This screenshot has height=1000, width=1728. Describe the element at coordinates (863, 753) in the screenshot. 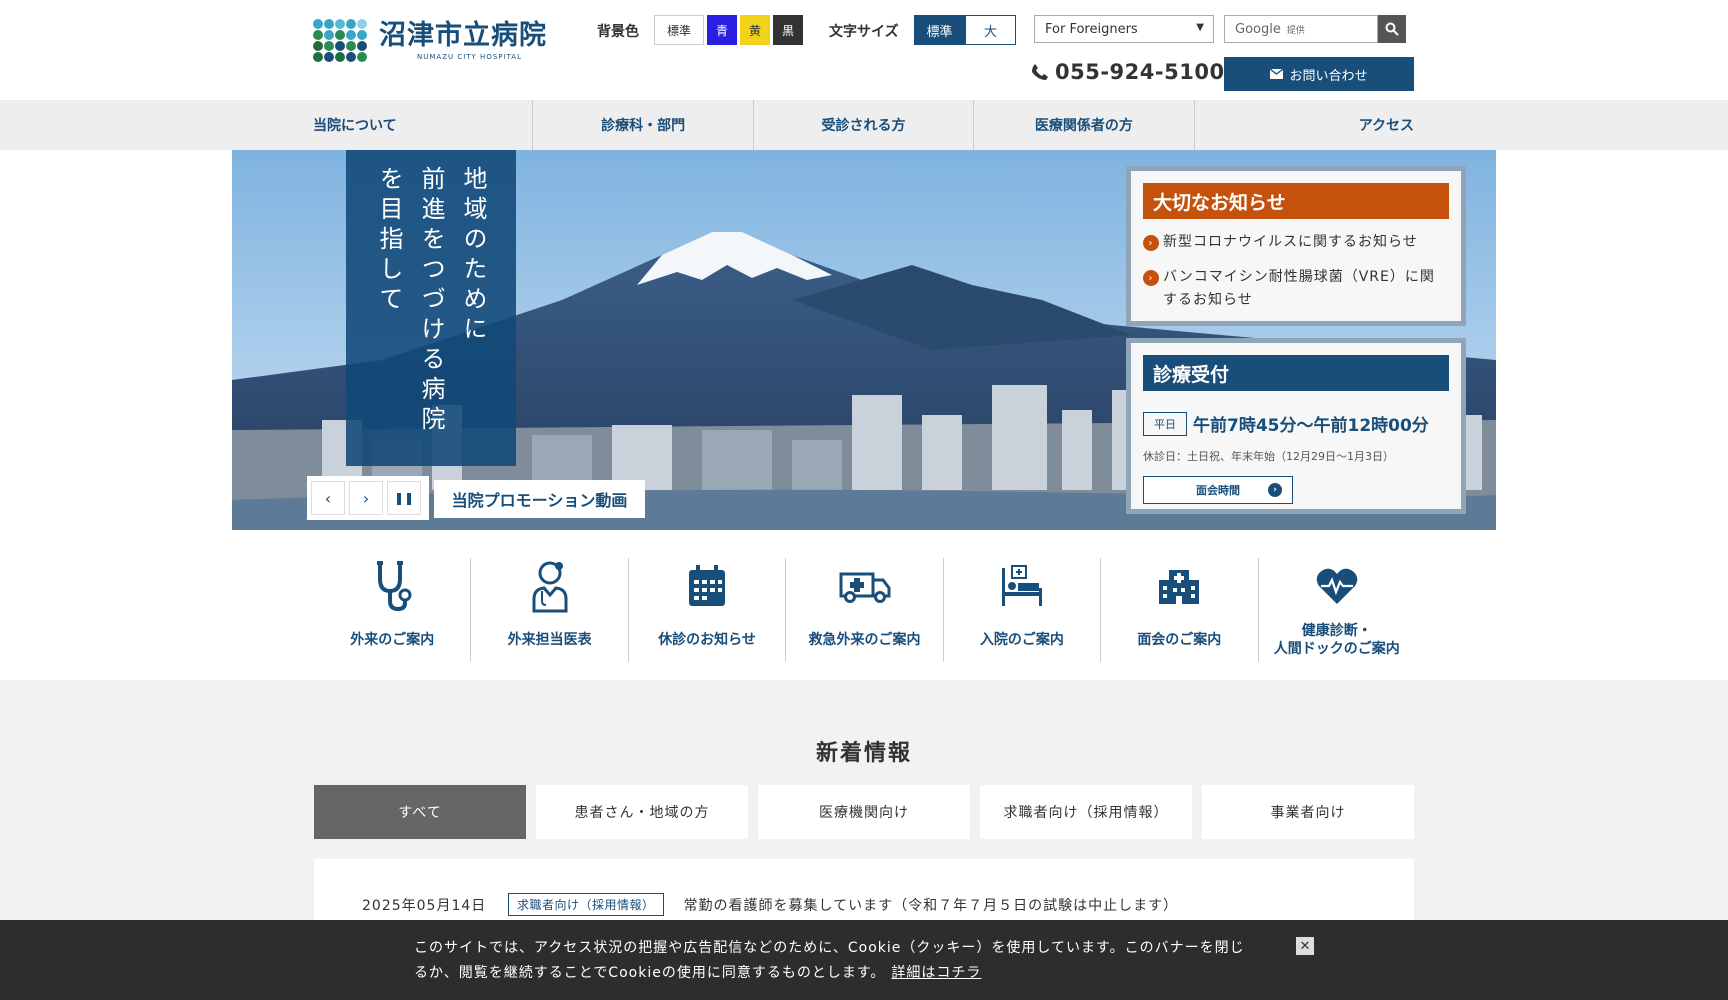

I see `news-title: 新着情報` at that location.